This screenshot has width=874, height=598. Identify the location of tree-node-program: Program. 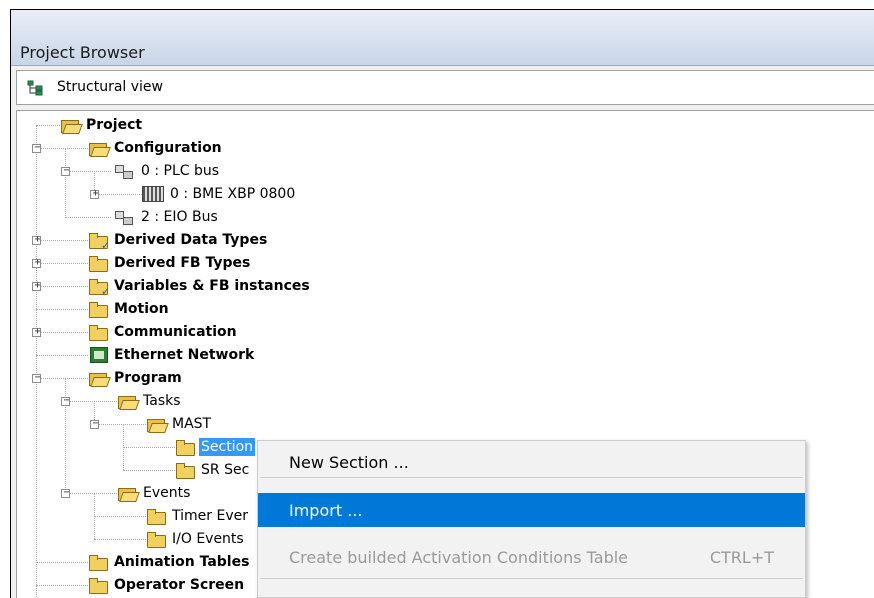
(136, 378).